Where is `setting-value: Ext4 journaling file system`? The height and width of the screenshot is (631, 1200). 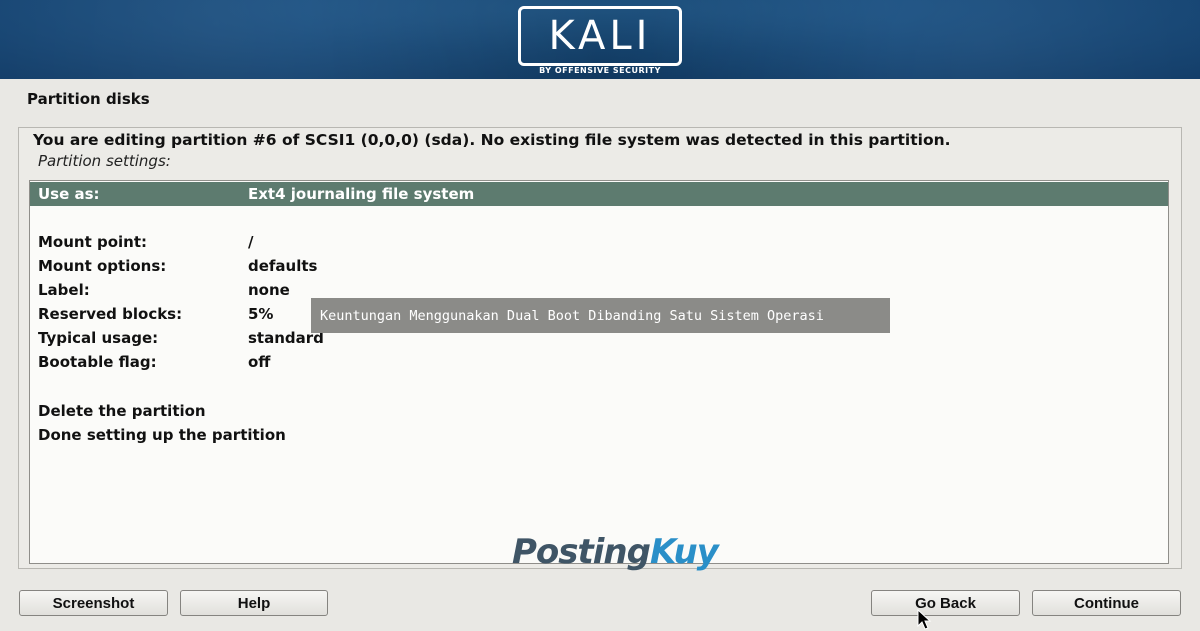 setting-value: Ext4 journaling file system is located at coordinates (361, 194).